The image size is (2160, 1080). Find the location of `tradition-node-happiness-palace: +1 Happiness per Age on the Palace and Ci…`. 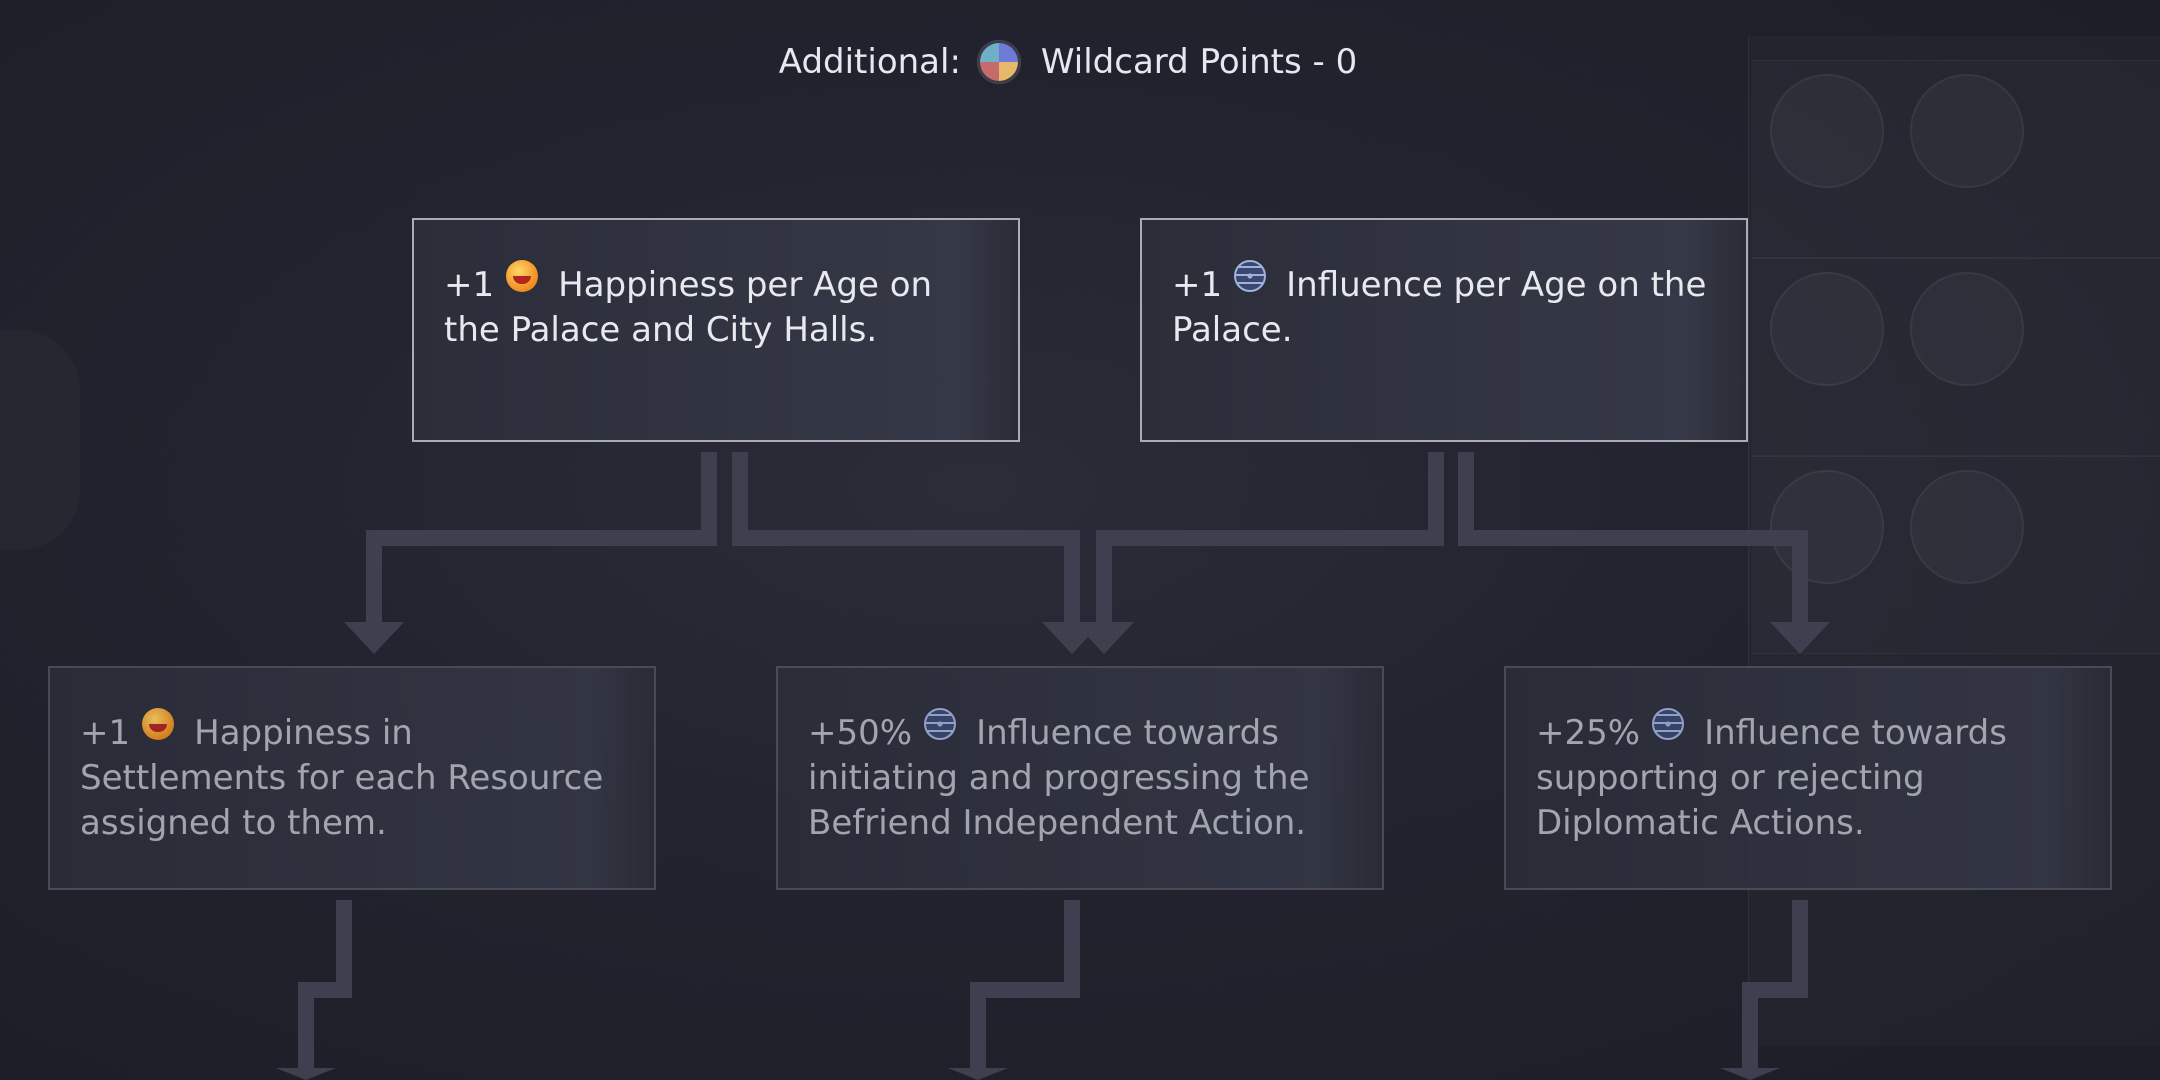

tradition-node-happiness-palace: +1 Happiness per Age on the Palace and Ci… is located at coordinates (716, 330).